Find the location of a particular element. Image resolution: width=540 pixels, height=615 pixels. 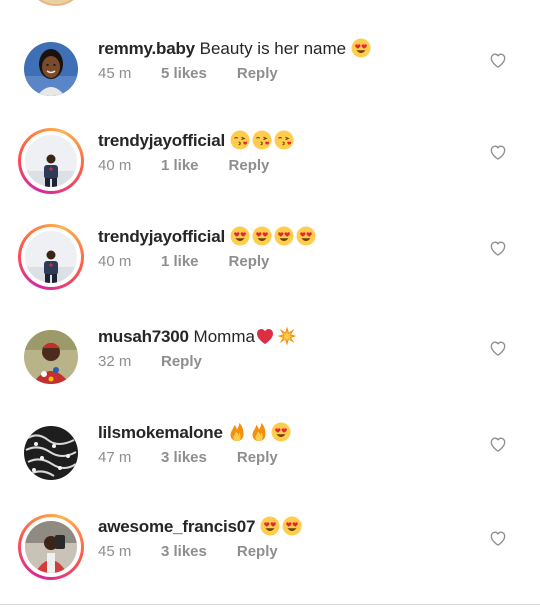

comment-username: remmy.baby is located at coordinates (146, 48).